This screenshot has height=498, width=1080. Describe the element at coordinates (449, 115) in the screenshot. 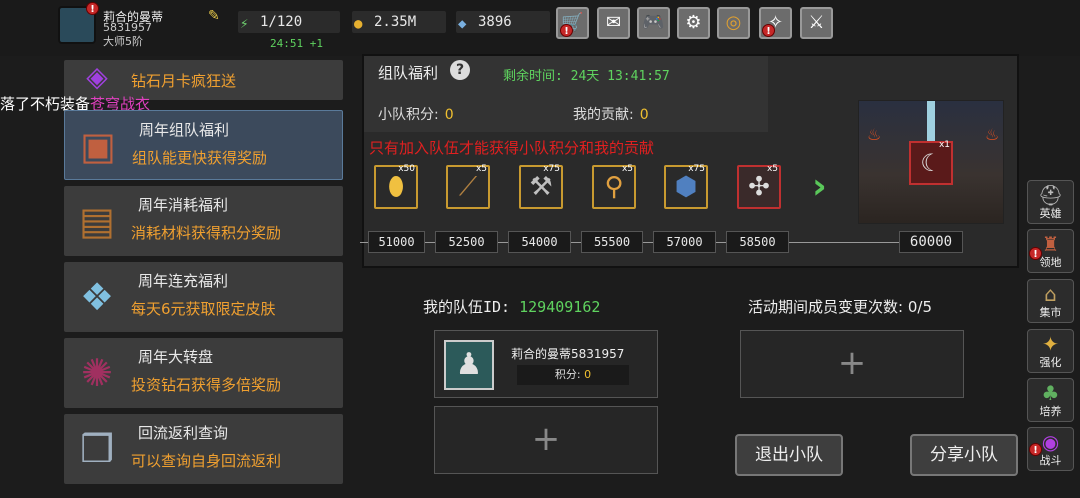

I see `team-score-value: 0` at that location.